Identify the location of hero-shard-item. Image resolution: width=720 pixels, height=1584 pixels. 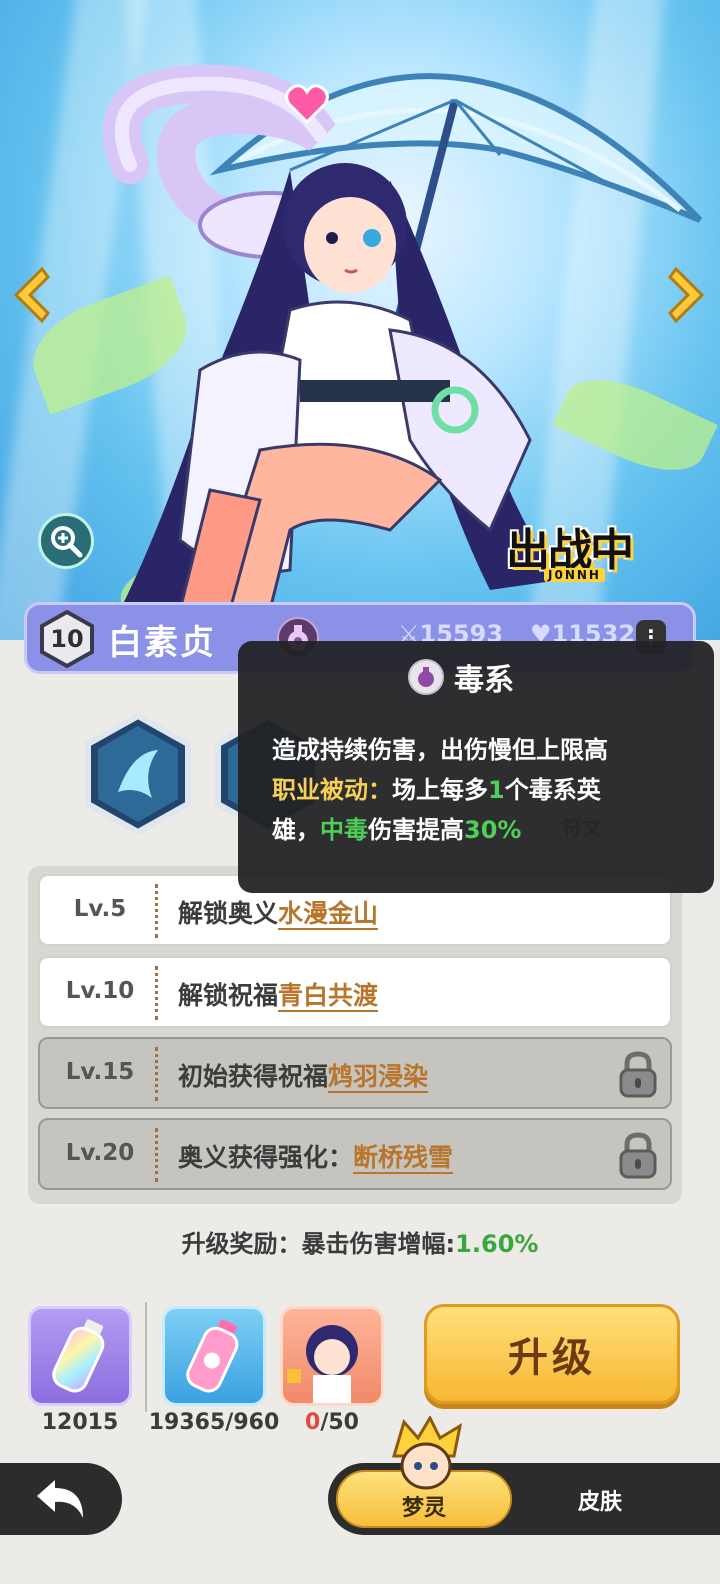
(332, 1356).